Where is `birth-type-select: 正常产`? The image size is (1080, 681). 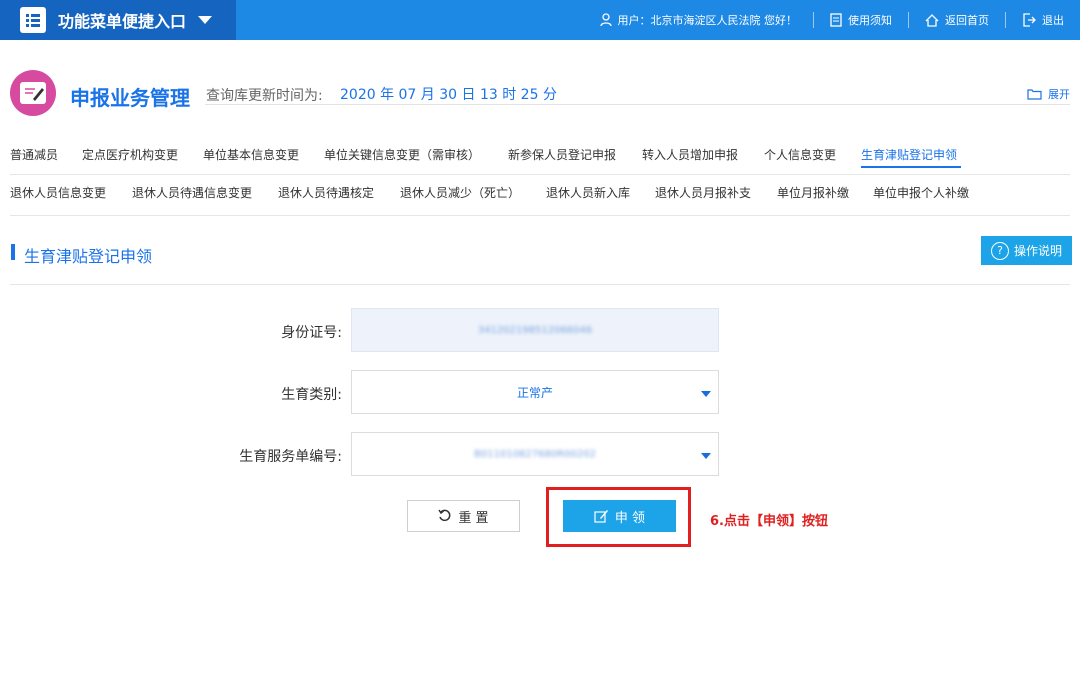 birth-type-select: 正常产 is located at coordinates (535, 392).